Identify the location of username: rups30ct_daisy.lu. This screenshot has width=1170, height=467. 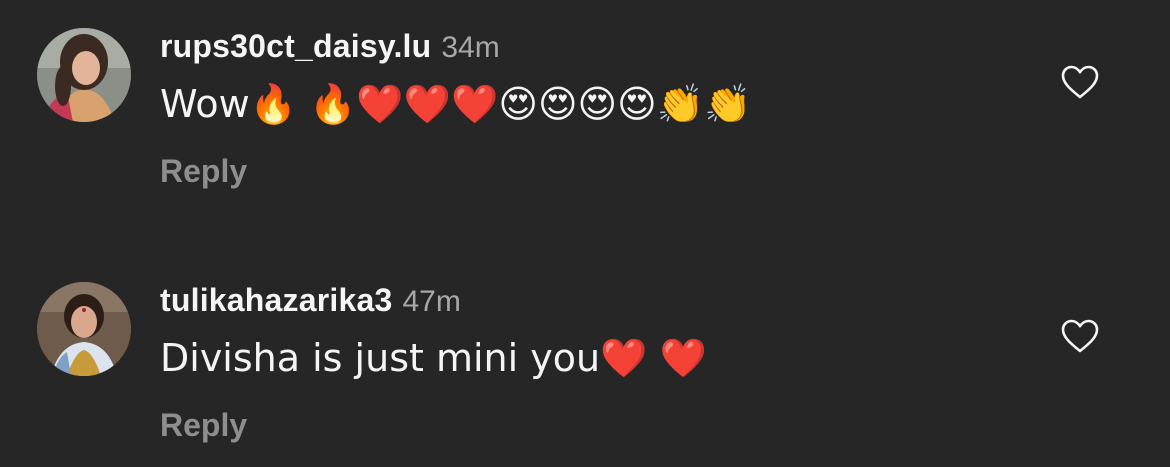
(295, 46).